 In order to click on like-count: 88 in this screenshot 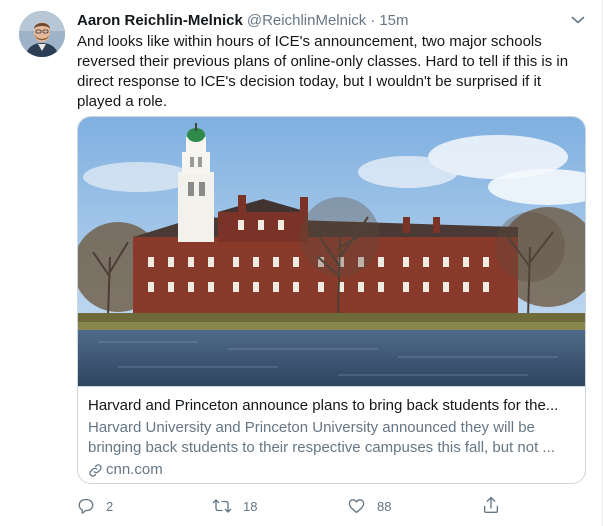, I will do `click(384, 506)`.